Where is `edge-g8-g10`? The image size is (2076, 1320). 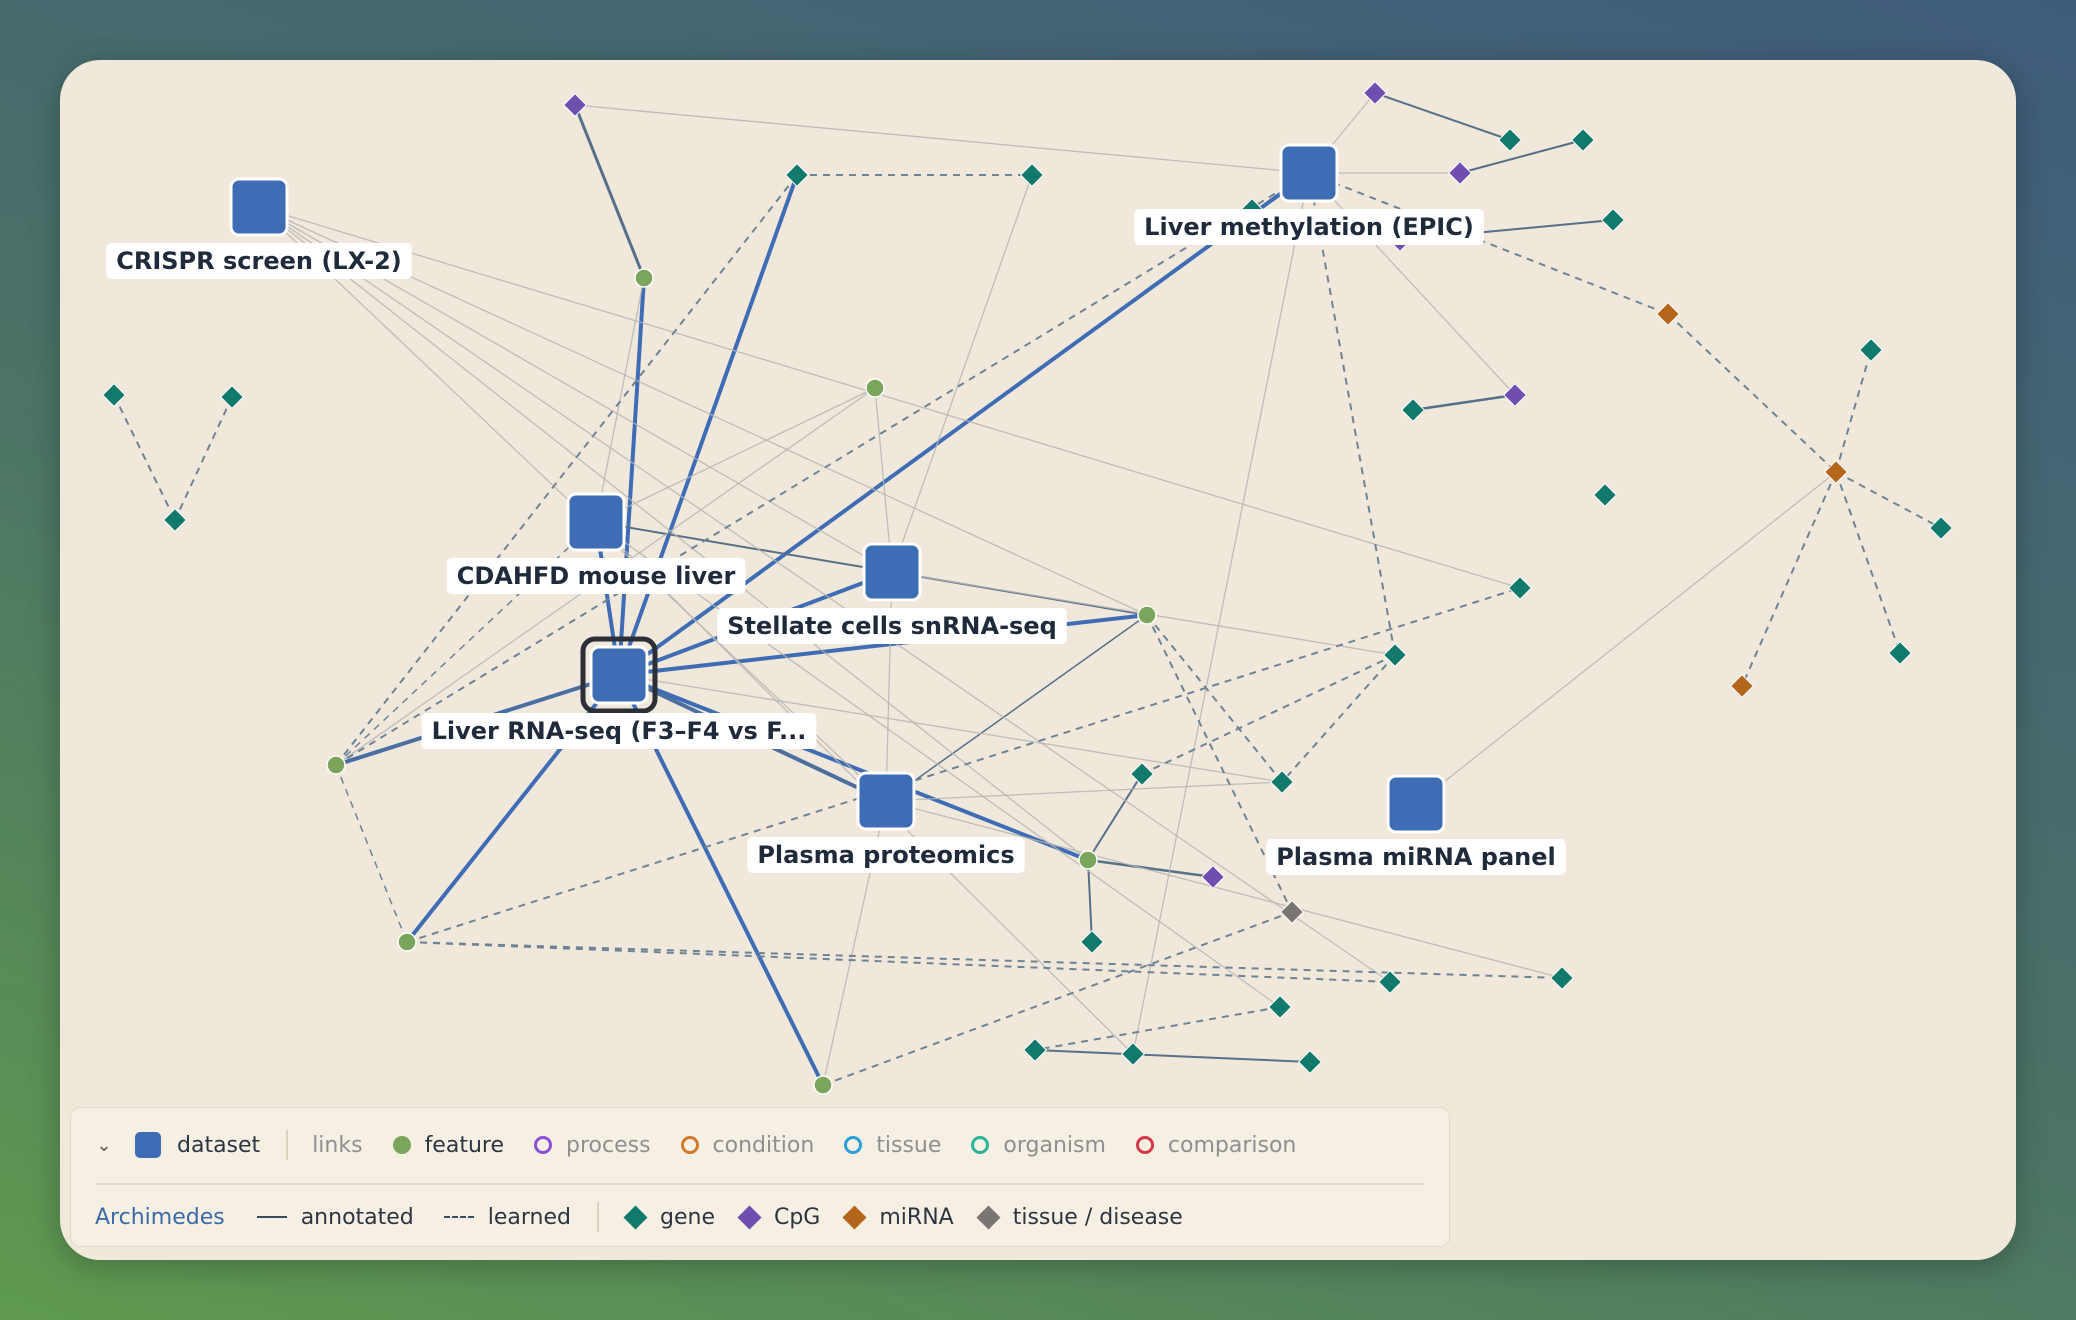
edge-g8-g10 is located at coordinates (144, 457).